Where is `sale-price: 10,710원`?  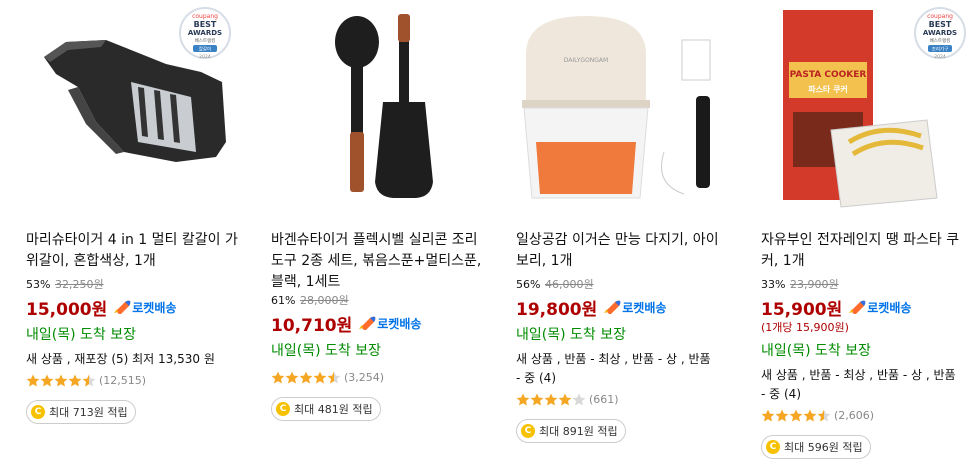 sale-price: 10,710원 is located at coordinates (312, 325).